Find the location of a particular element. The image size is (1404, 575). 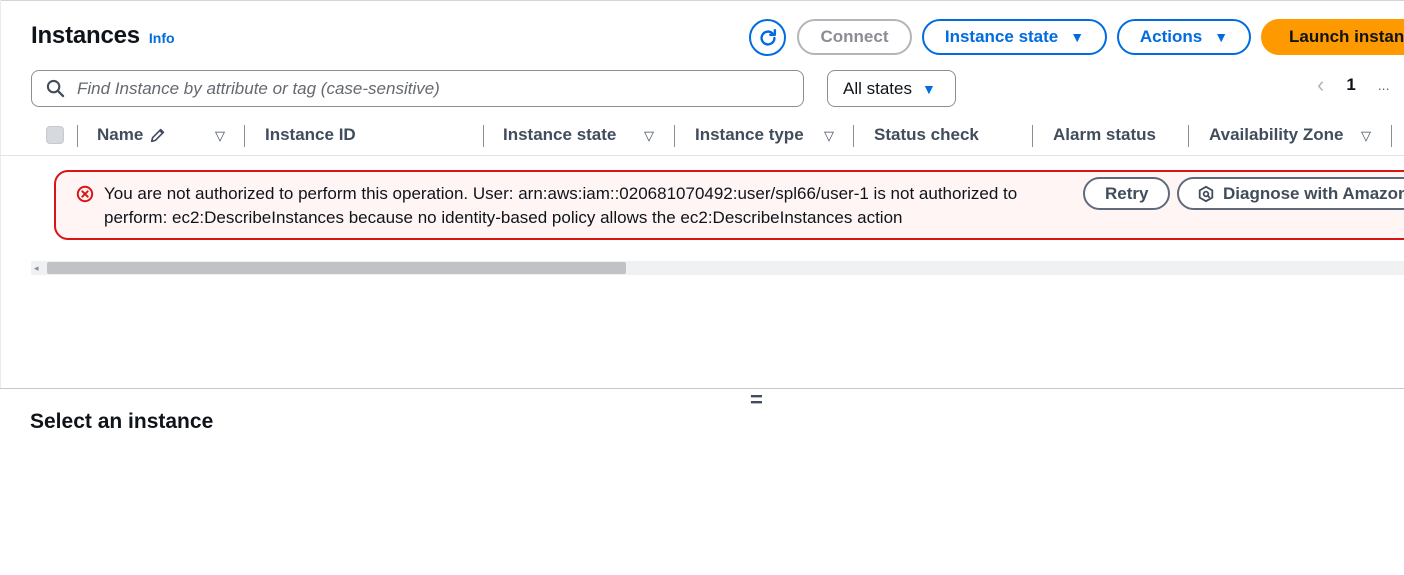

instance-state-button: Instance state ▼ is located at coordinates (1014, 37).